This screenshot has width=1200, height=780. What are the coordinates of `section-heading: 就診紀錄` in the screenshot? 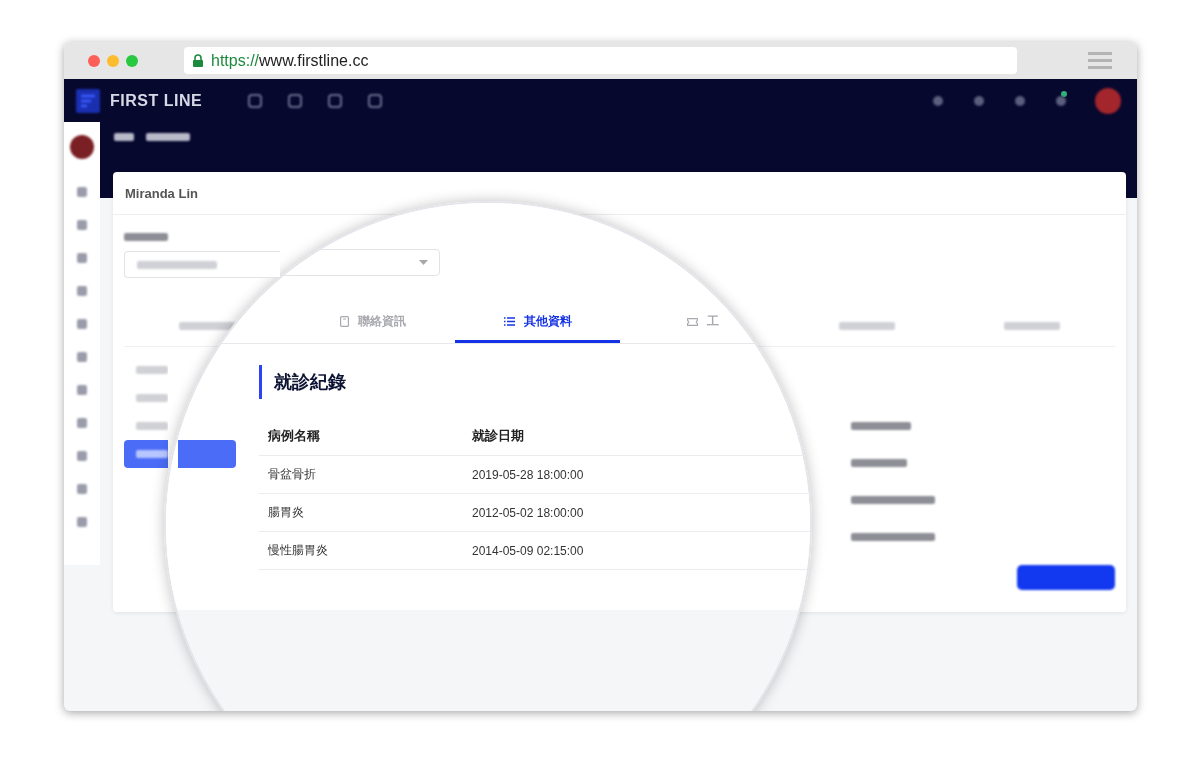 It's located at (346, 382).